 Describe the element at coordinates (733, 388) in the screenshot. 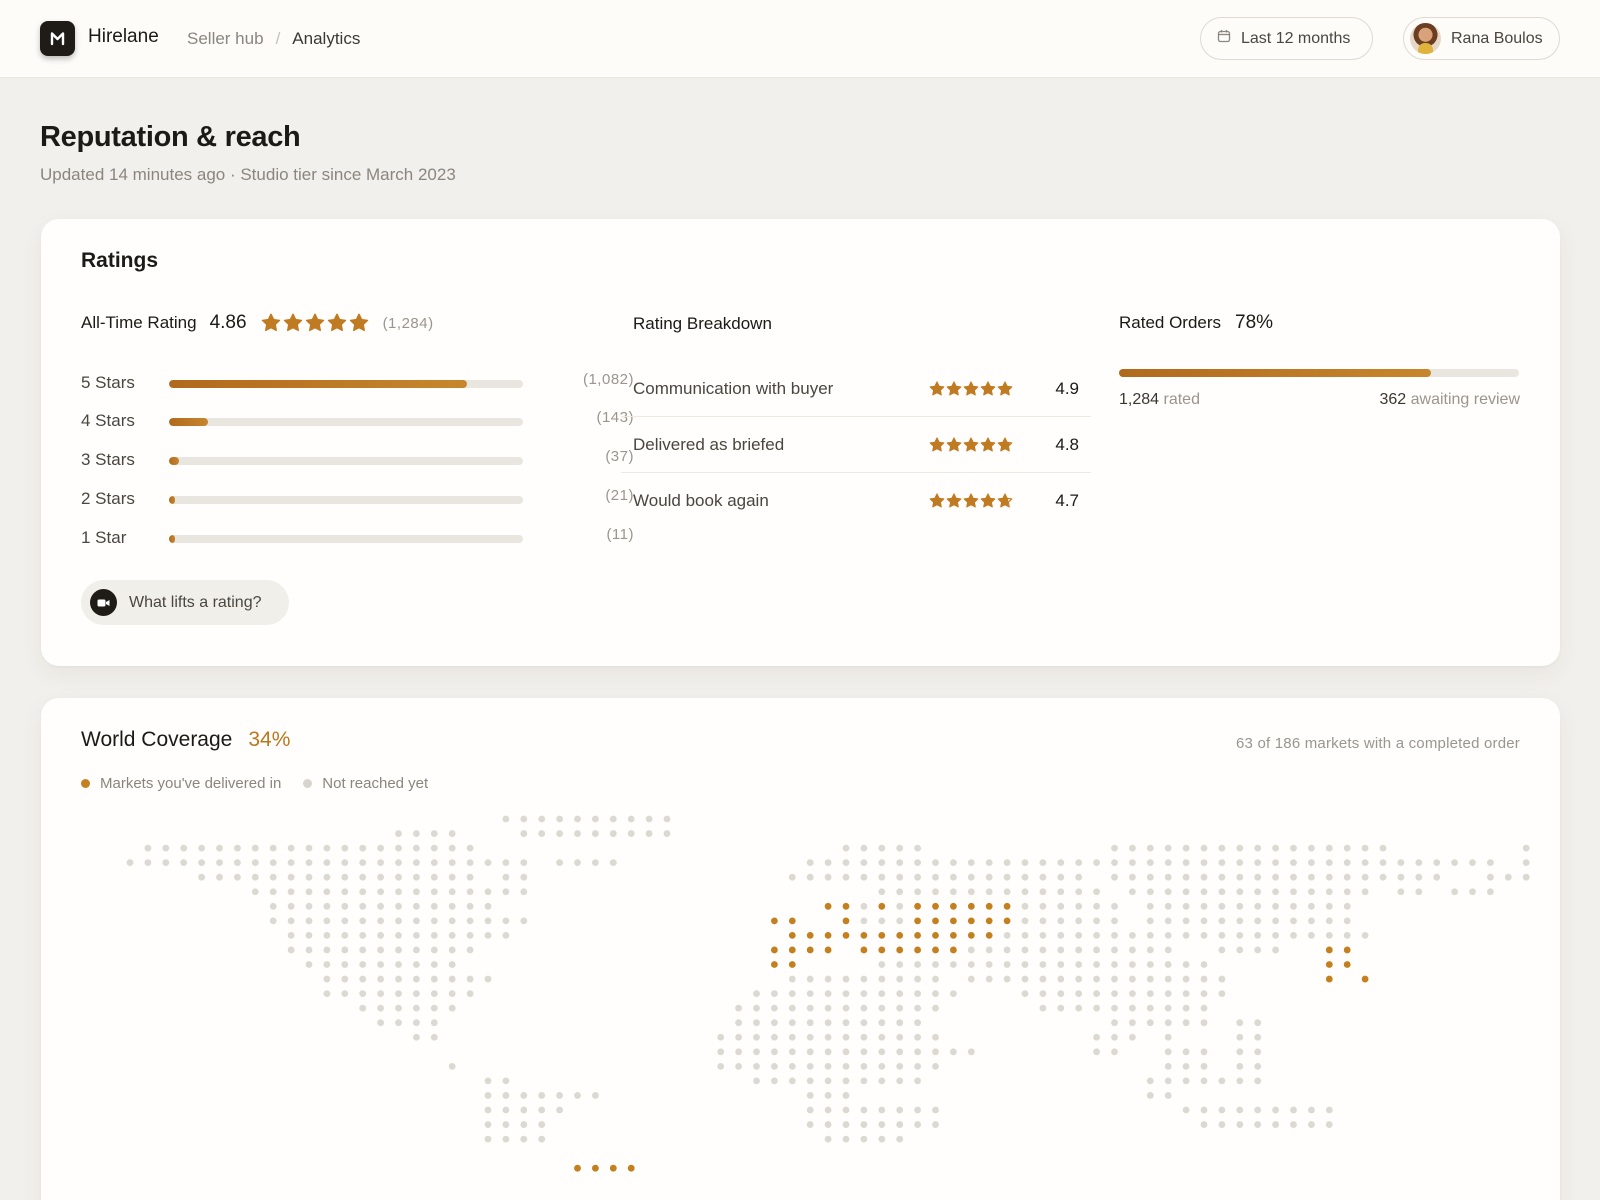

I see `breakdown-label: Communication with buyer` at that location.